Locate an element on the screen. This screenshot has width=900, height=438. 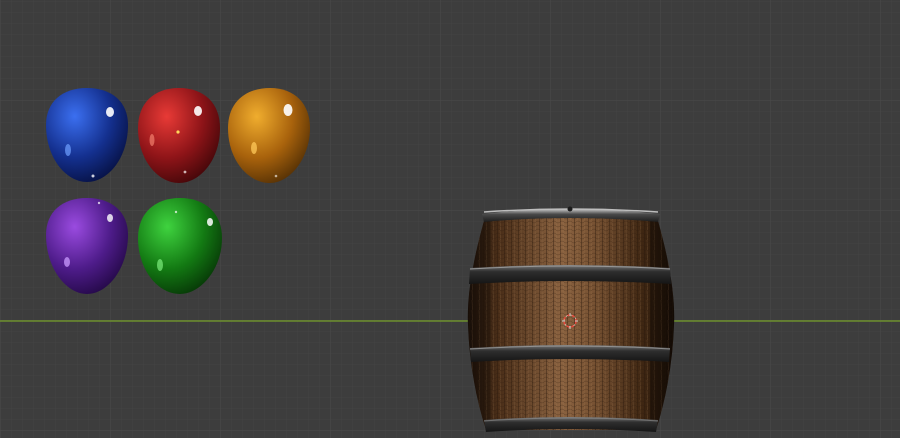
barrel is located at coordinates (570, 321).